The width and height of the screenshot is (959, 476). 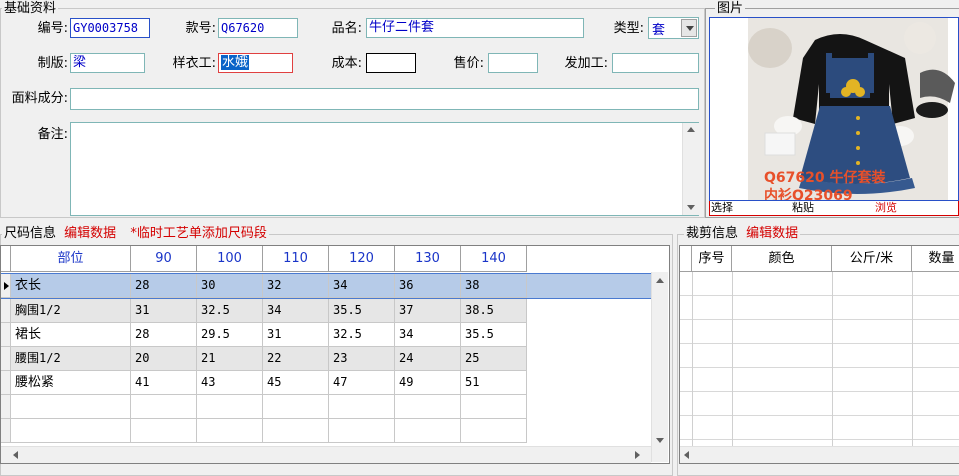 What do you see at coordinates (71, 359) in the screenshot?
I see `cell-part: 腰围1/2` at bounding box center [71, 359].